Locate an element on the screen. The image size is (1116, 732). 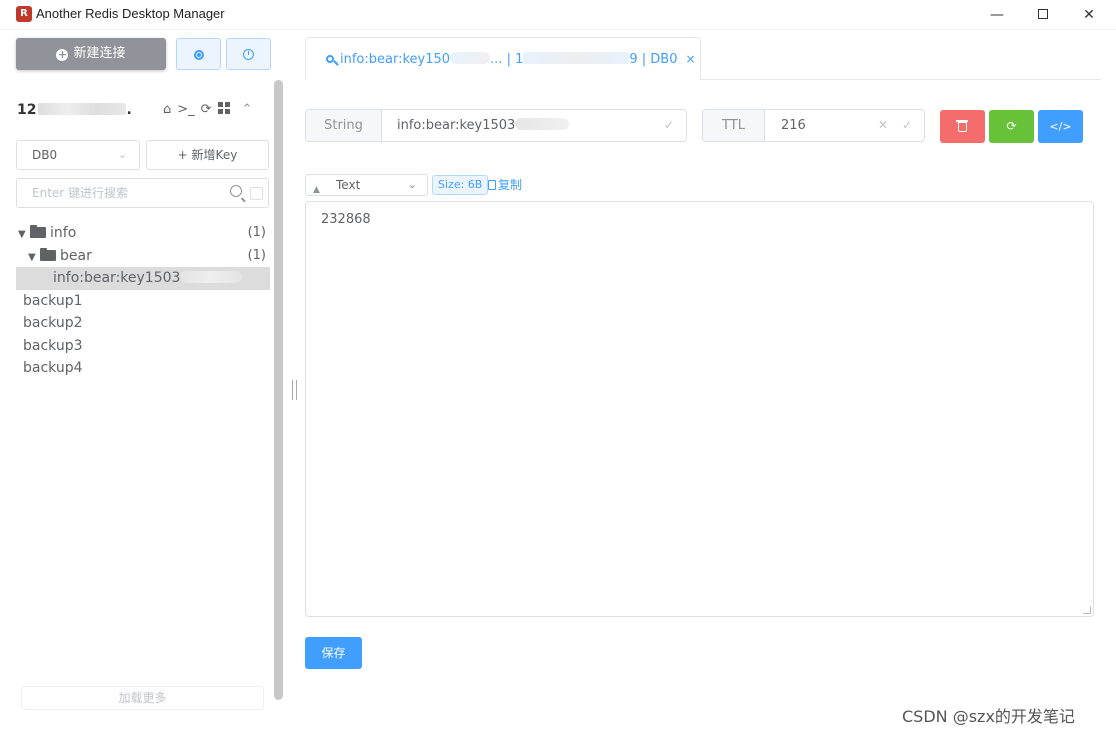
settings-button is located at coordinates (198, 54).